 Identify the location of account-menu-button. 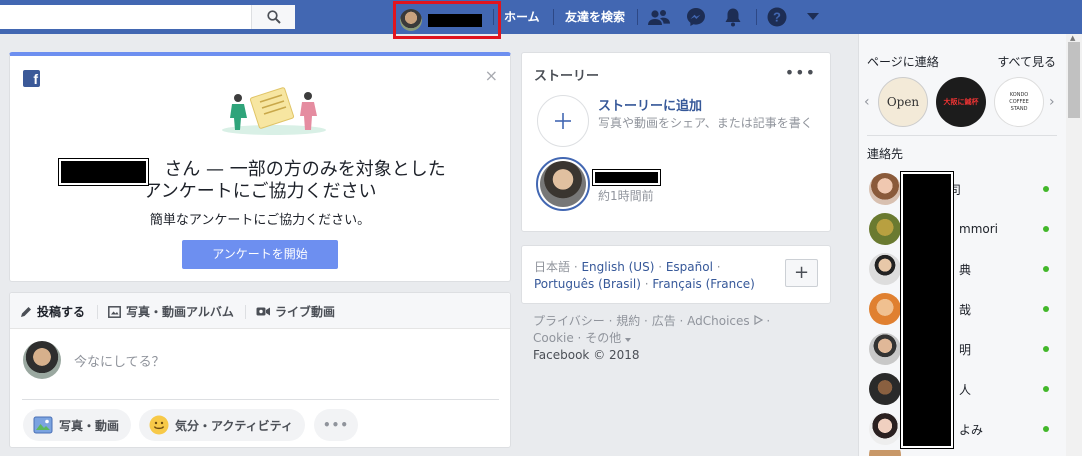
(813, 17).